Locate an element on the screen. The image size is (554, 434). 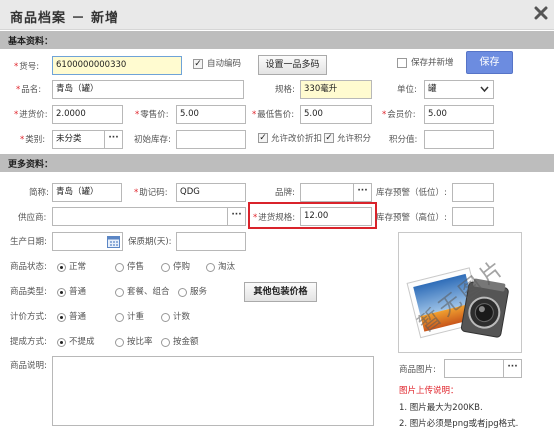
stock-high-input is located at coordinates (473, 216).